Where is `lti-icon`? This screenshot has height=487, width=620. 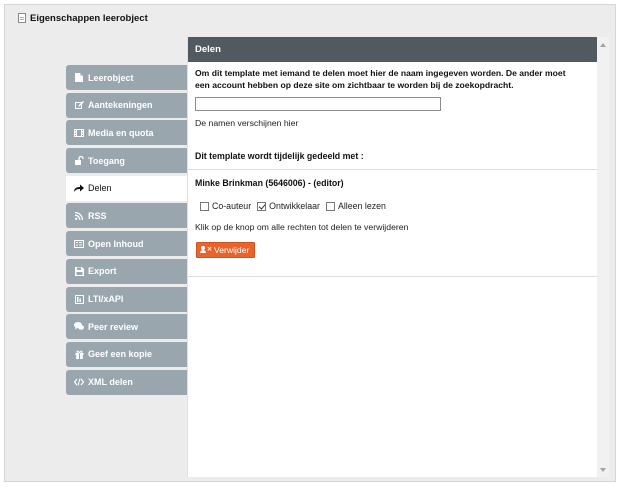
lti-icon is located at coordinates (79, 299).